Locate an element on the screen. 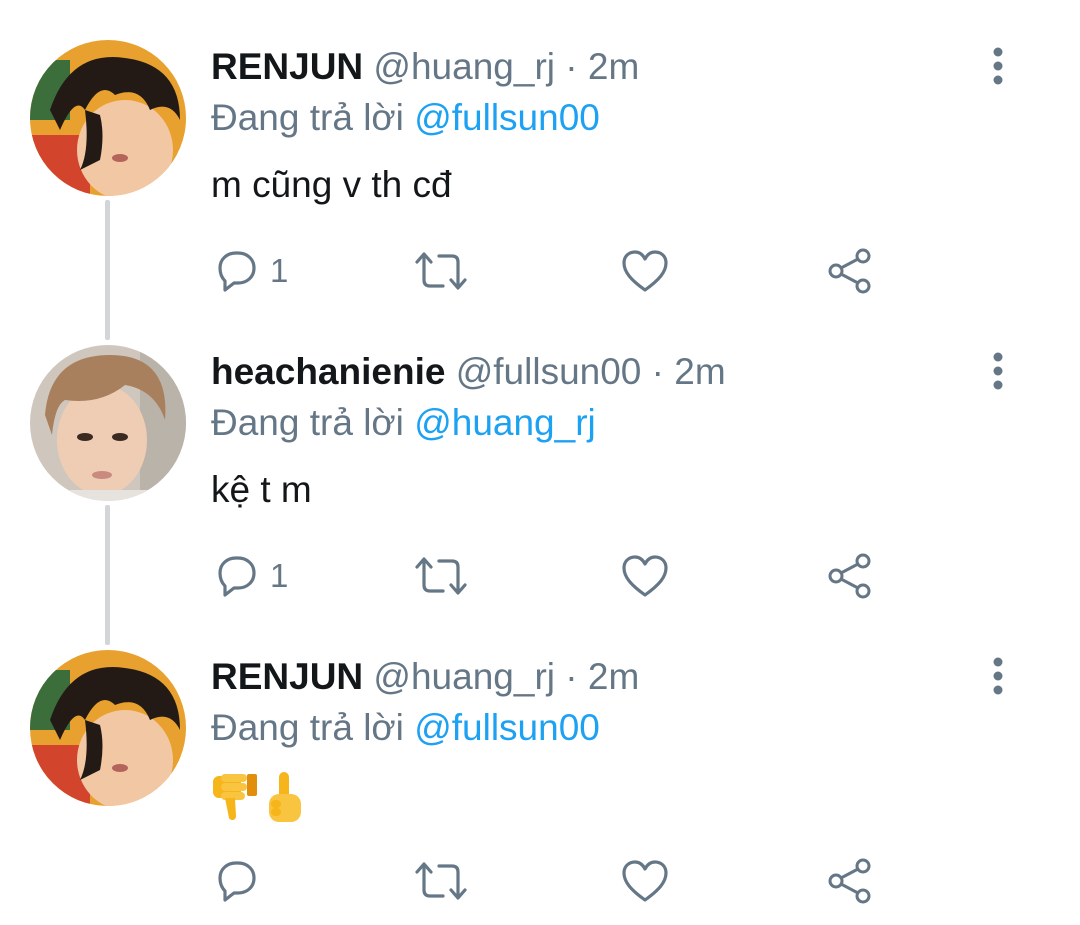 Image resolution: width=1080 pixels, height=925 pixels. tweet-text: kệ t m is located at coordinates (261, 489).